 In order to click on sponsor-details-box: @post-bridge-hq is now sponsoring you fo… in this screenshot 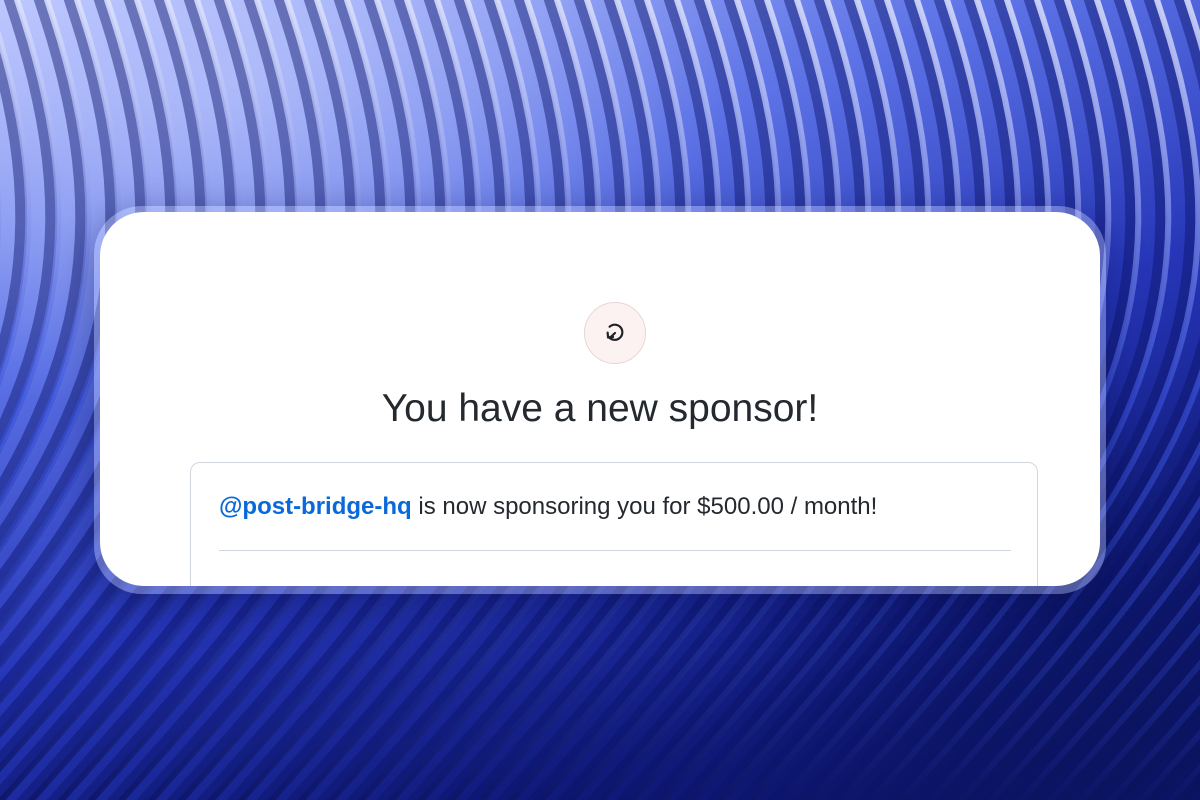, I will do `click(614, 524)`.